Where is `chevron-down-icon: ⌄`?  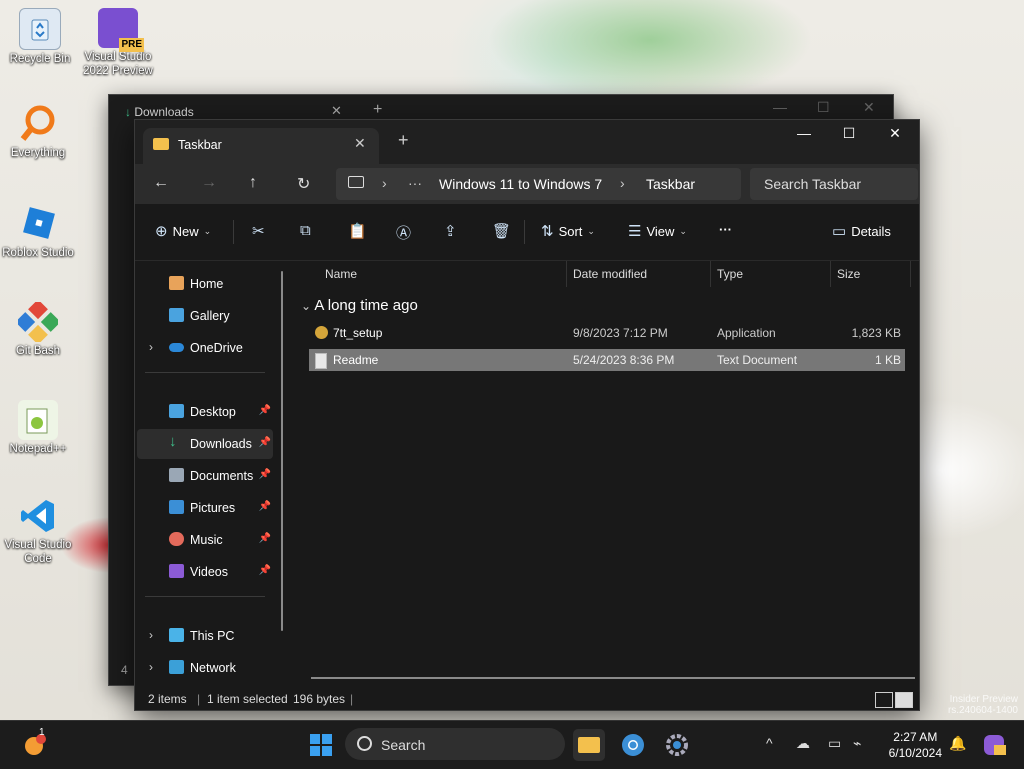
chevron-down-icon: ⌄ is located at coordinates (683, 230).